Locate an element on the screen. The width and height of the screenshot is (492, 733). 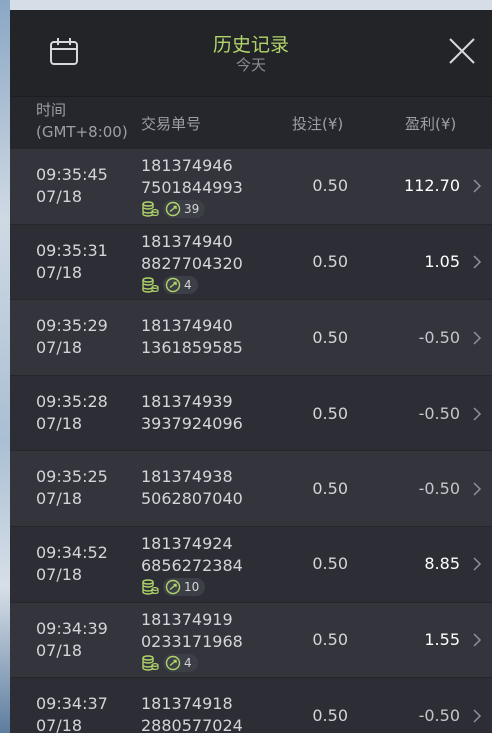
row-order-id-line2: 6856272384 is located at coordinates (192, 565).